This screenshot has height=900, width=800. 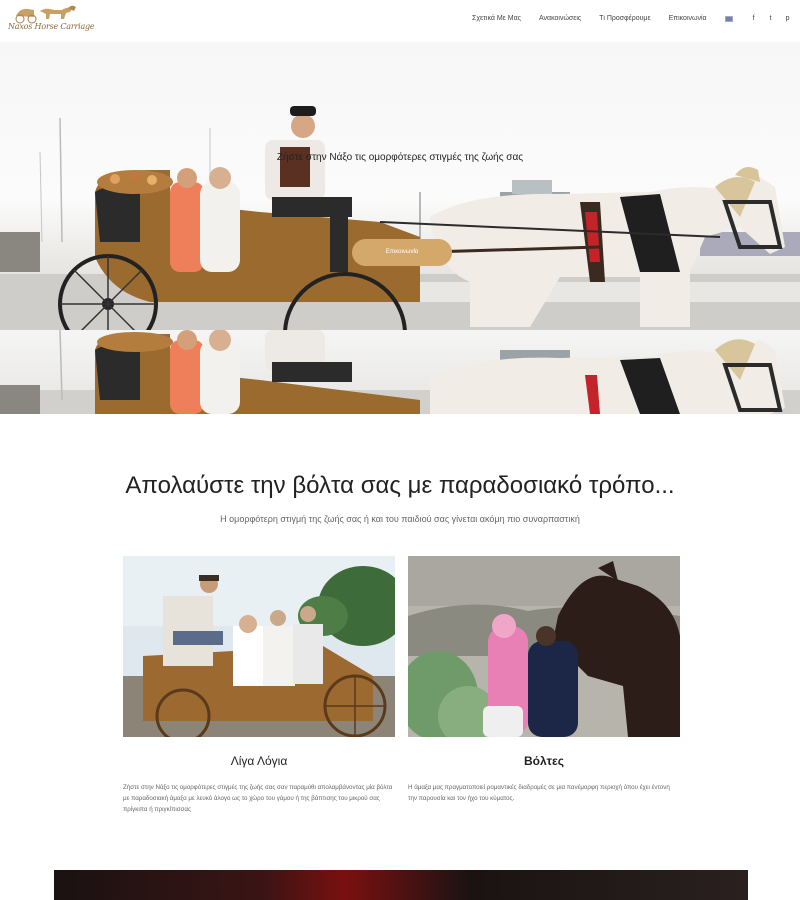 I want to click on horse-ride-image, so click(x=544, y=646).